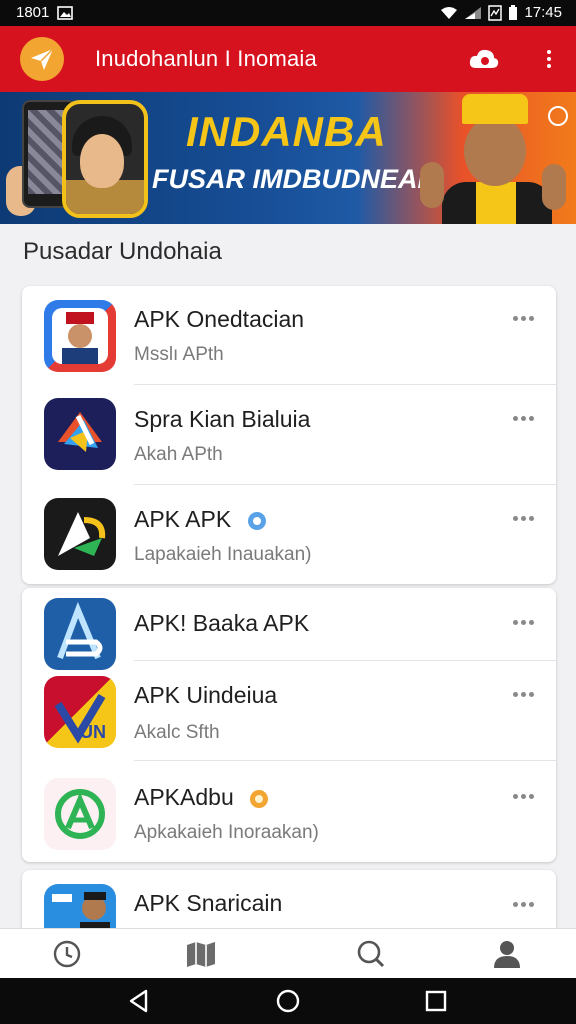 The width and height of the screenshot is (576, 1024). I want to click on app-subtitle: Lapakaieh Inauakan), so click(223, 554).